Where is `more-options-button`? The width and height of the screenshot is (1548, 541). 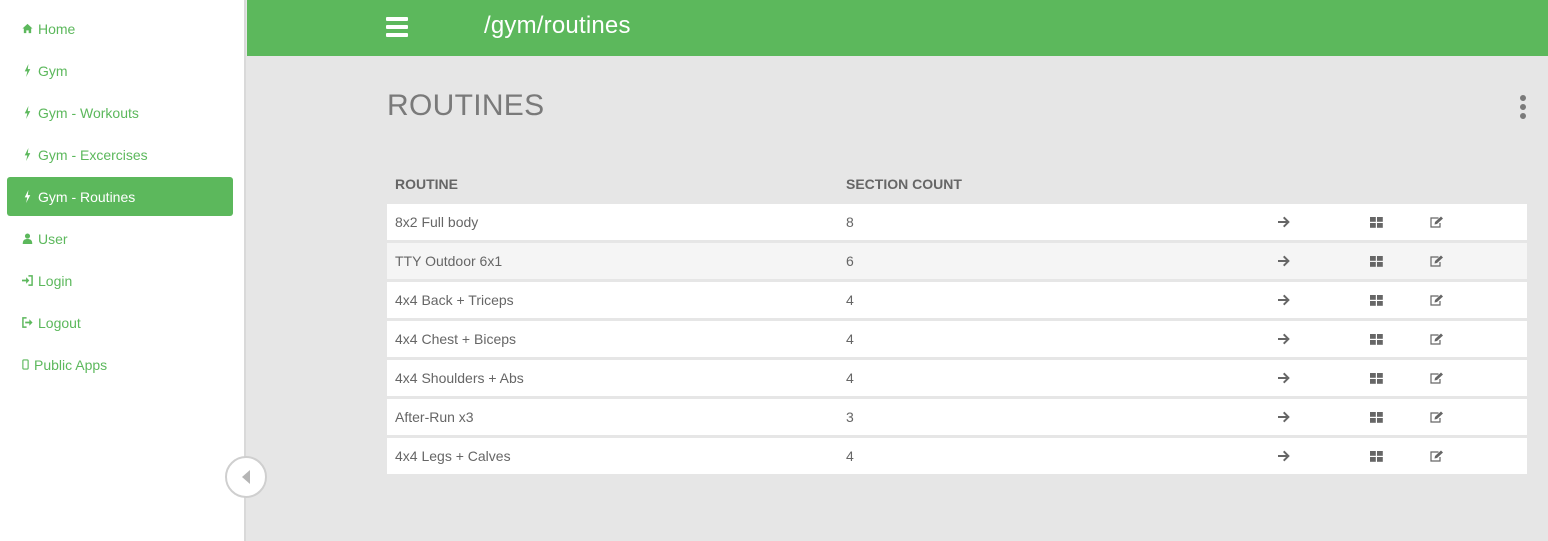 more-options-button is located at coordinates (1523, 108).